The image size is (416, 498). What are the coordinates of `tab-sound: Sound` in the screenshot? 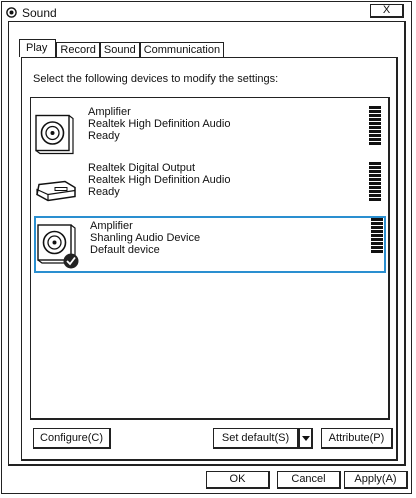 It's located at (119, 49).